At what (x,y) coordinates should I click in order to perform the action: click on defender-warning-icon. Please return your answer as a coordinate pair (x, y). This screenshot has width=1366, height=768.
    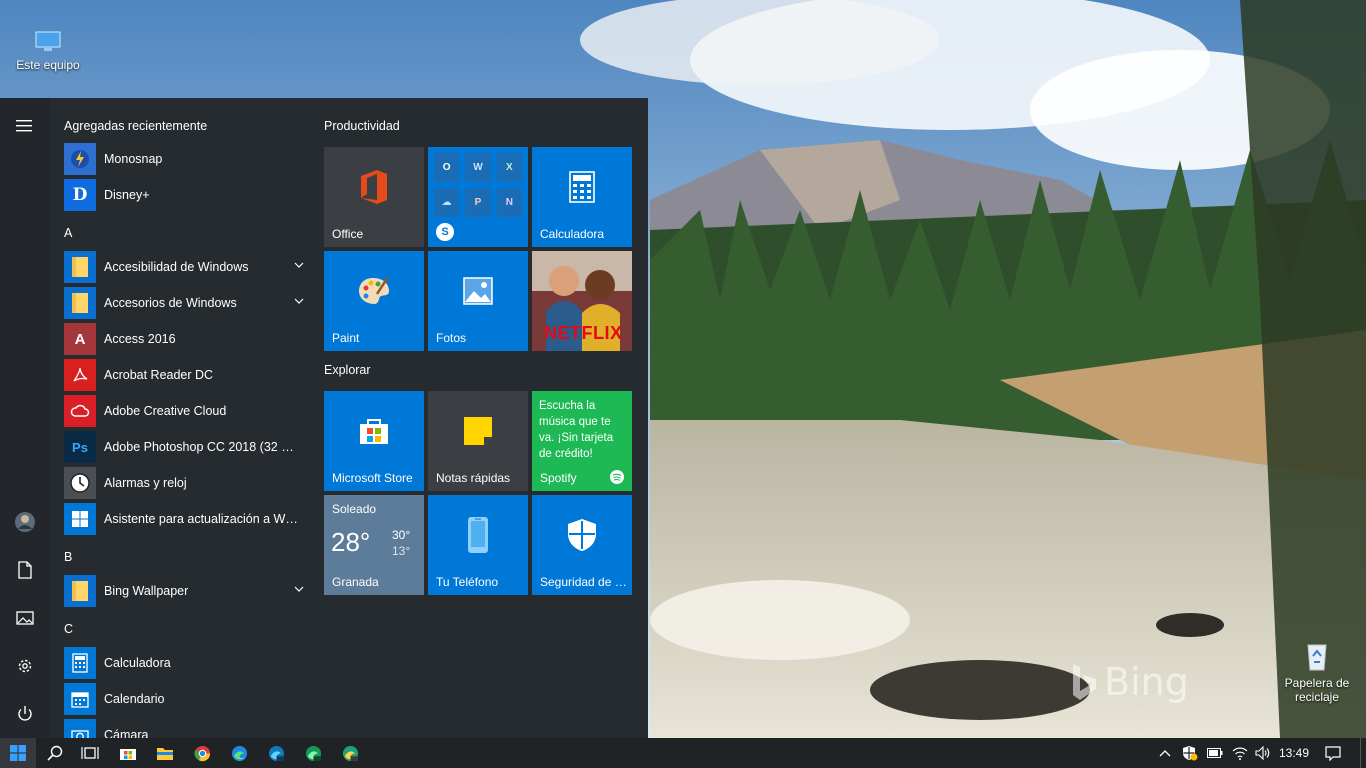
    Looking at the image, I should click on (1190, 753).